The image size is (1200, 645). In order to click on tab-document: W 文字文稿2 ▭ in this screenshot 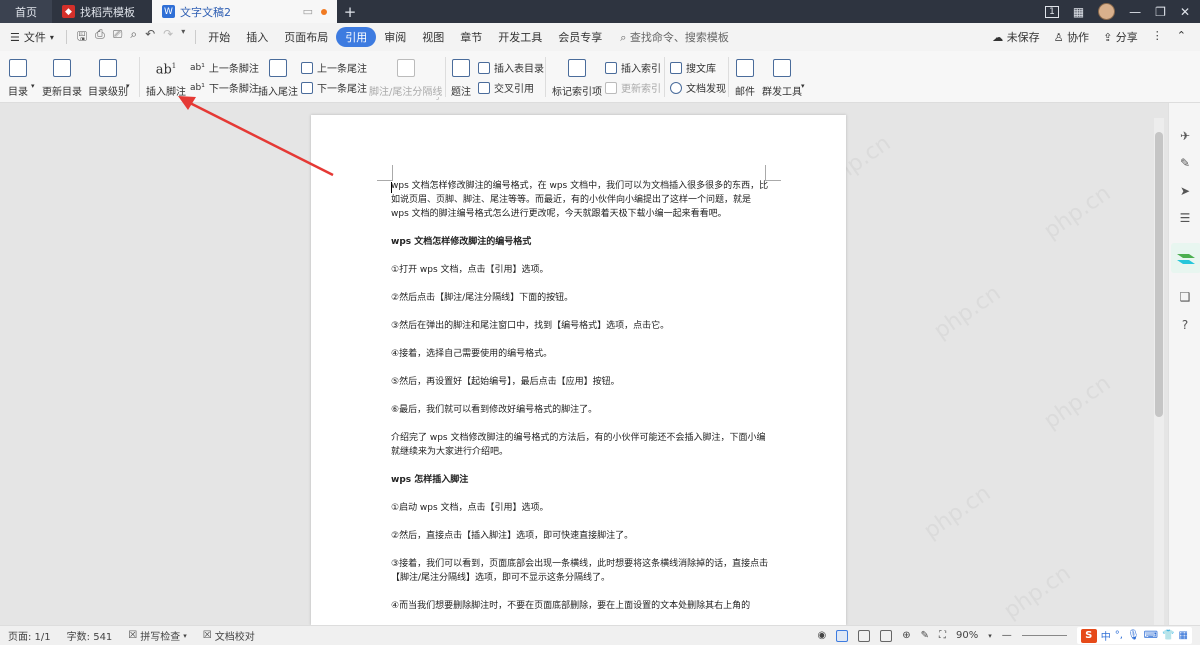, I will do `click(244, 11)`.